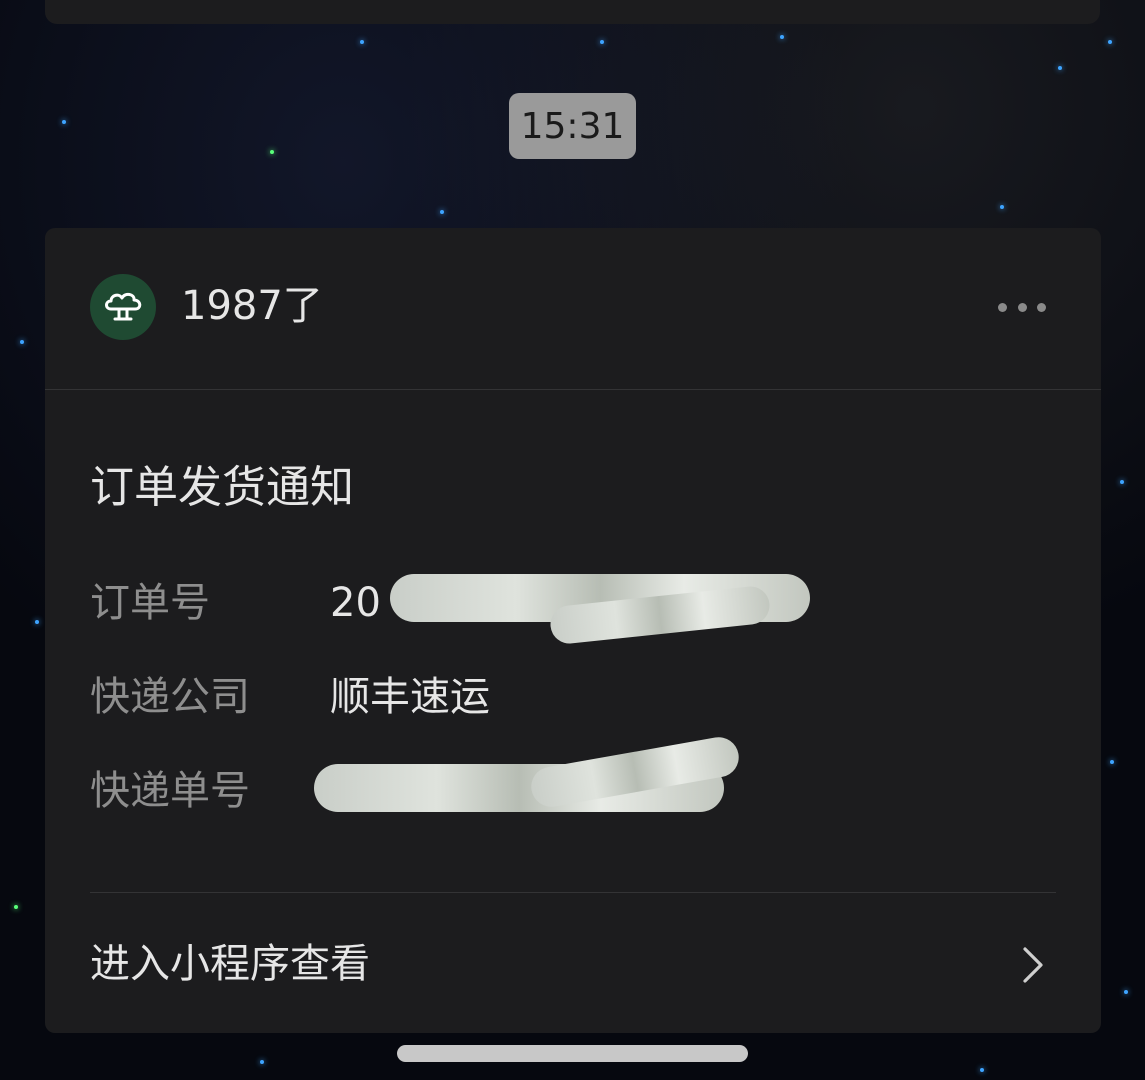 The height and width of the screenshot is (1080, 1145). What do you see at coordinates (410, 697) in the screenshot?
I see `courier-company-value: 顺丰速运` at bounding box center [410, 697].